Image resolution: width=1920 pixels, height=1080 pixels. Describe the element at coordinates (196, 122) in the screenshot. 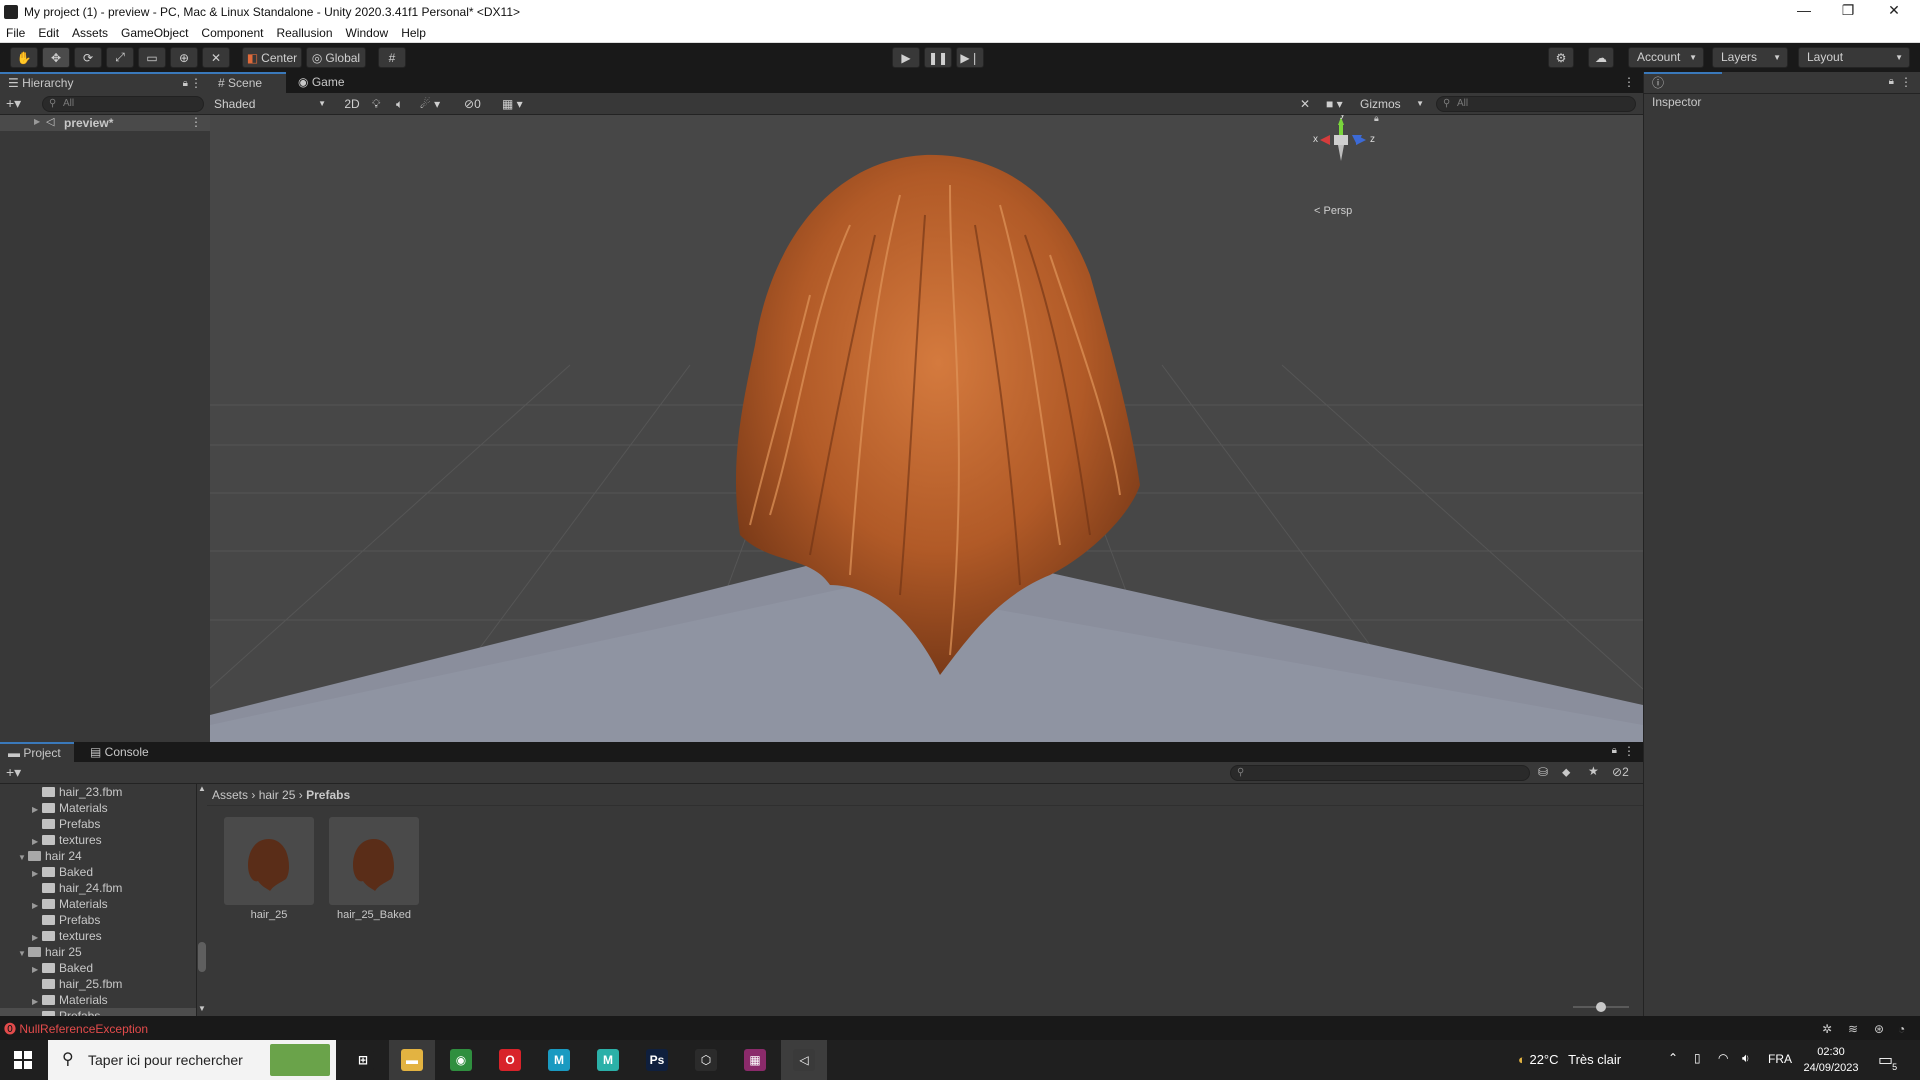

I see `scene-menu-icon: ⋮` at that location.